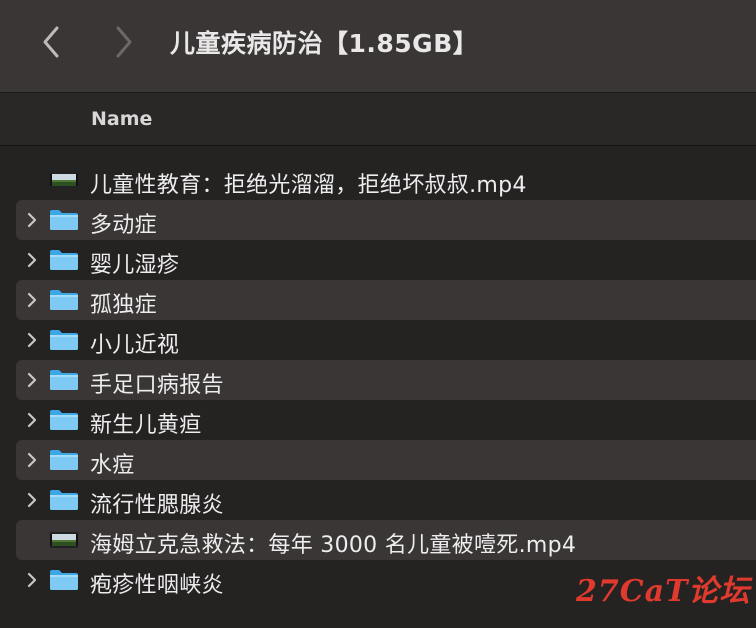 The height and width of the screenshot is (628, 756). I want to click on item-label: 婴儿湿疹, so click(135, 265).